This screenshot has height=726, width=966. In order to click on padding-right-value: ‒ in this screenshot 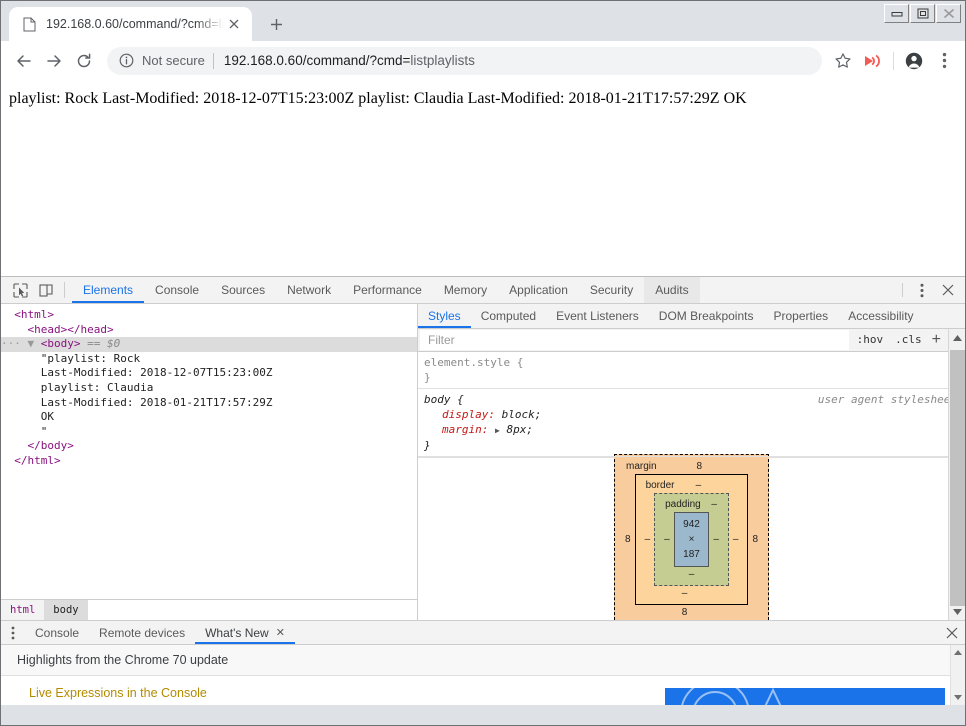, I will do `click(716, 539)`.